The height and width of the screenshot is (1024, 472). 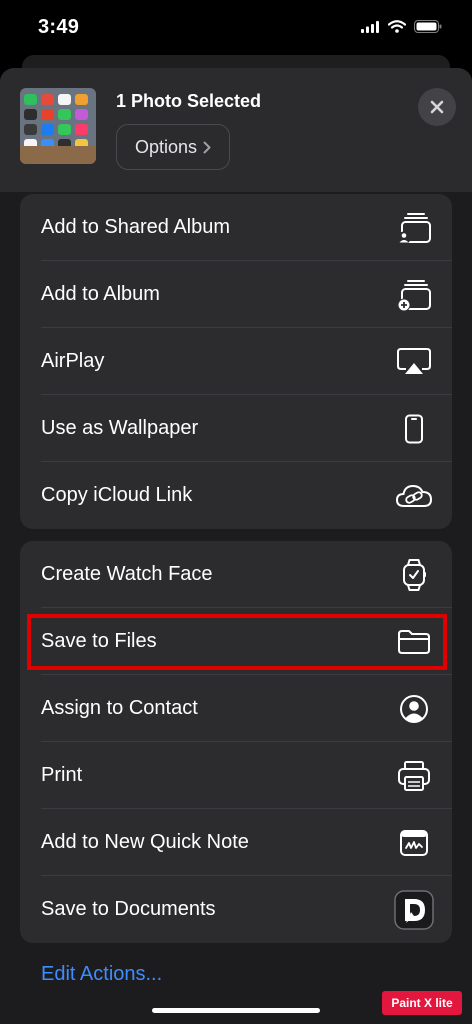 I want to click on action-label: Use as Wallpaper, so click(x=120, y=428).